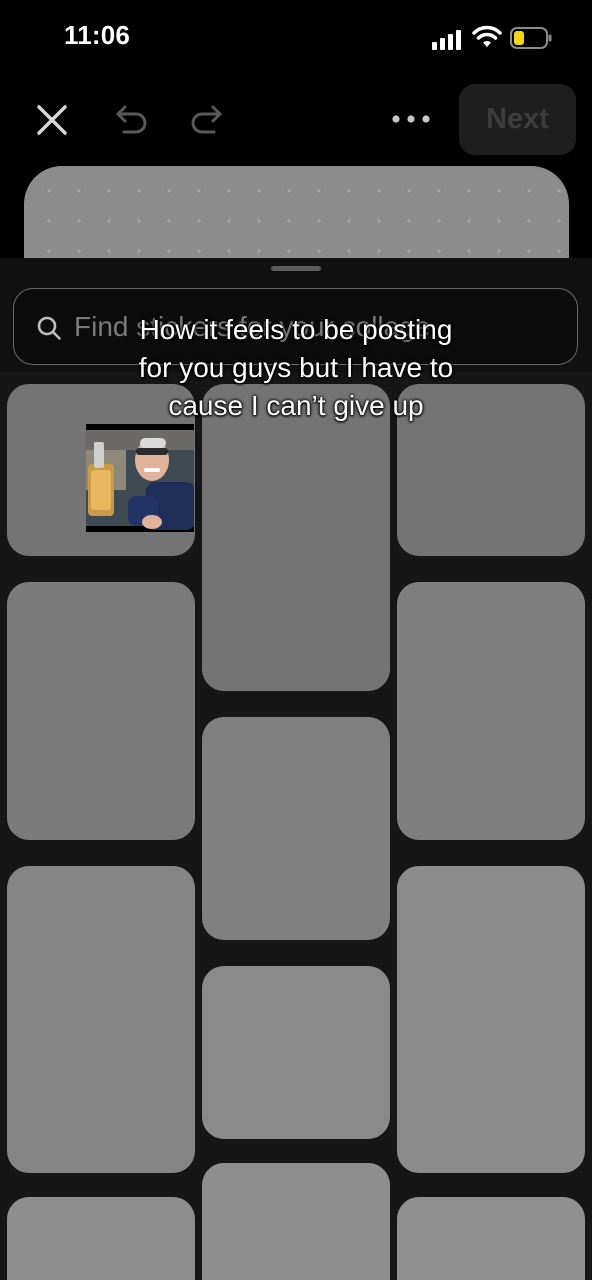 The width and height of the screenshot is (592, 1280). I want to click on person-video-icon, so click(140, 478).